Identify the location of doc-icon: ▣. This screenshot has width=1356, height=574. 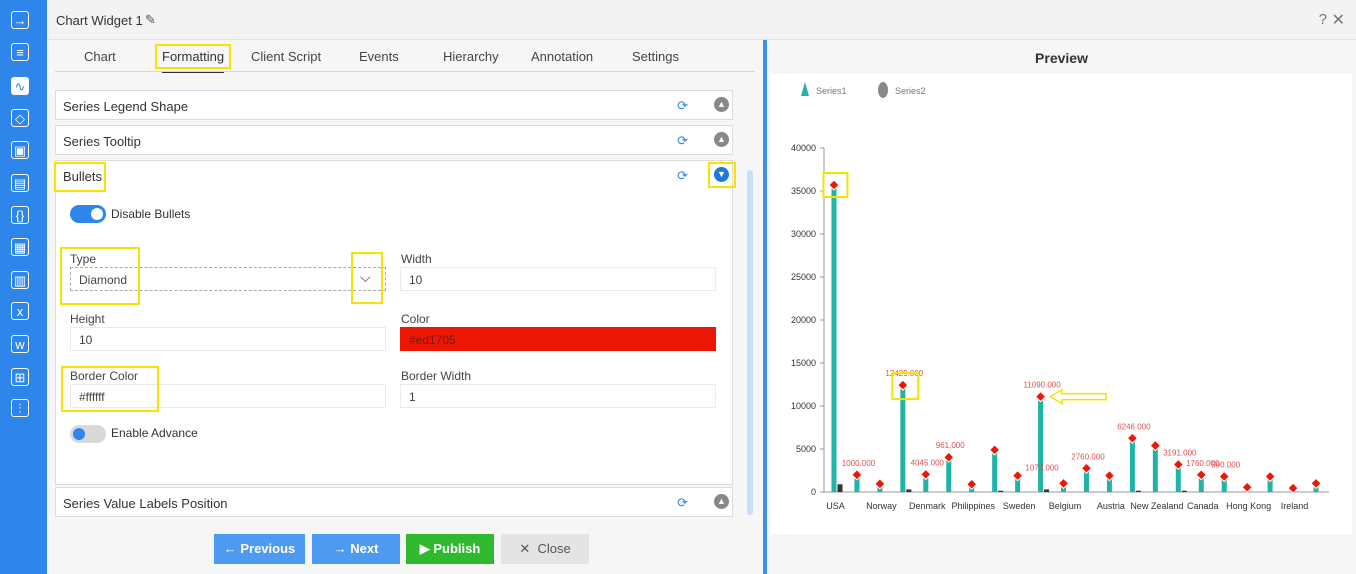
(20, 150).